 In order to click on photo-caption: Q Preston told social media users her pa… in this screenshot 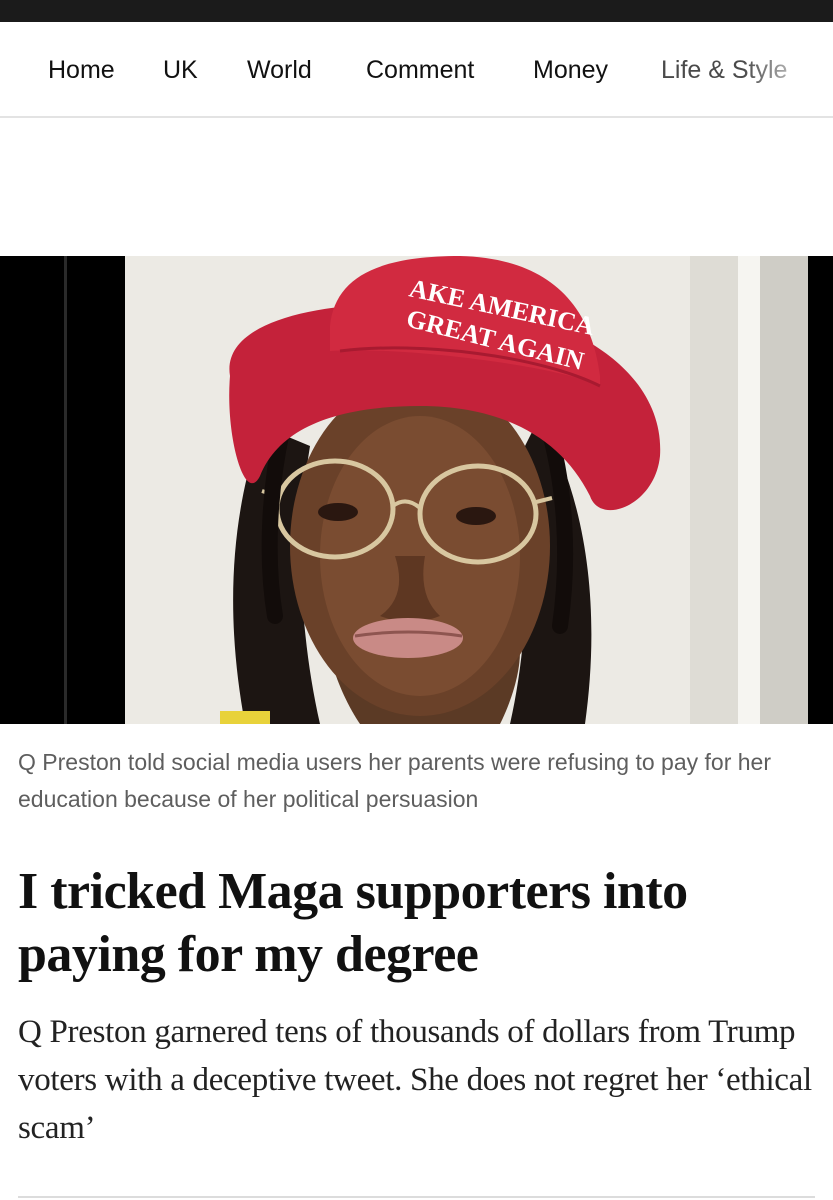, I will do `click(394, 780)`.